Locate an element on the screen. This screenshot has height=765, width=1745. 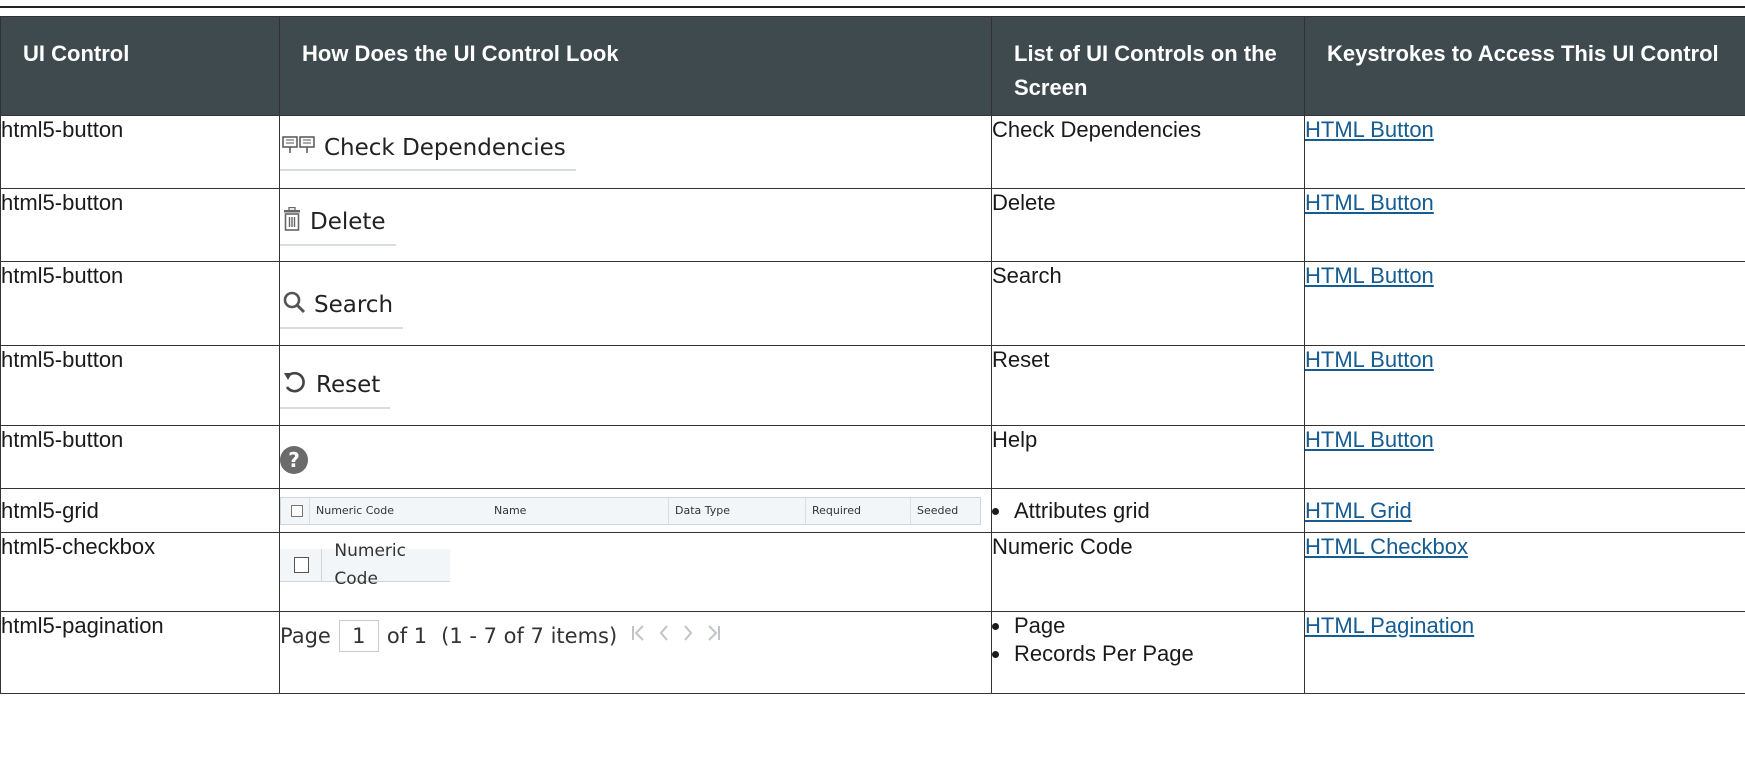
search-button-sample: Search is located at coordinates (342, 306).